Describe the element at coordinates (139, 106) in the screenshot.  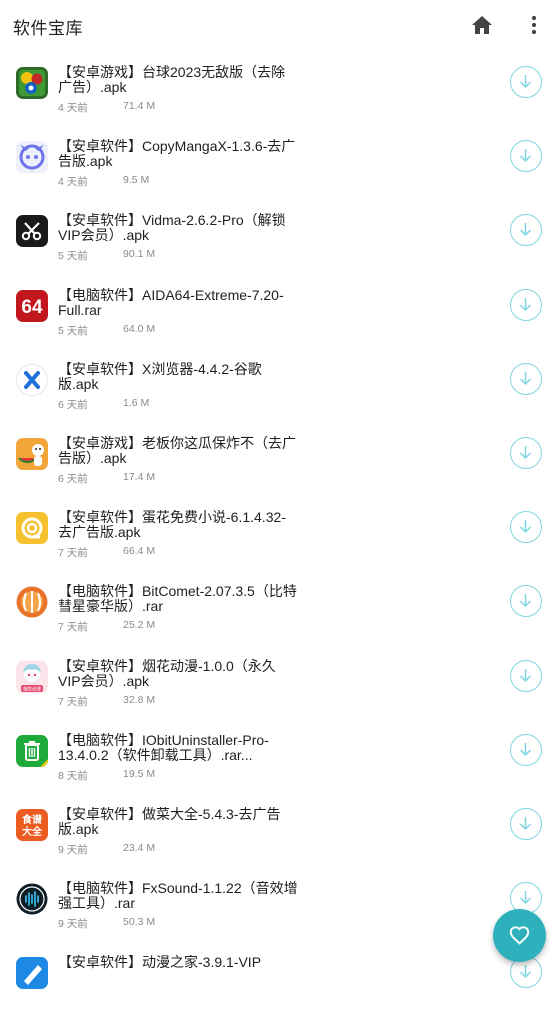
I see `file-size: 71.4 M` at that location.